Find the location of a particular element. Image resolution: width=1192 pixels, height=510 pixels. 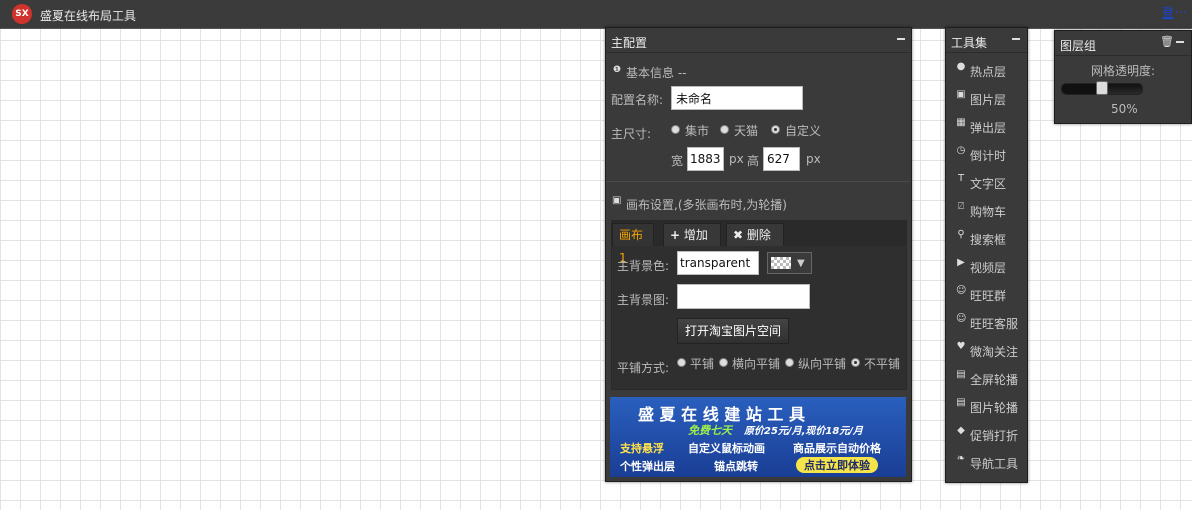

tool-item: ▤ 全屏轮播 is located at coordinates (986, 378).